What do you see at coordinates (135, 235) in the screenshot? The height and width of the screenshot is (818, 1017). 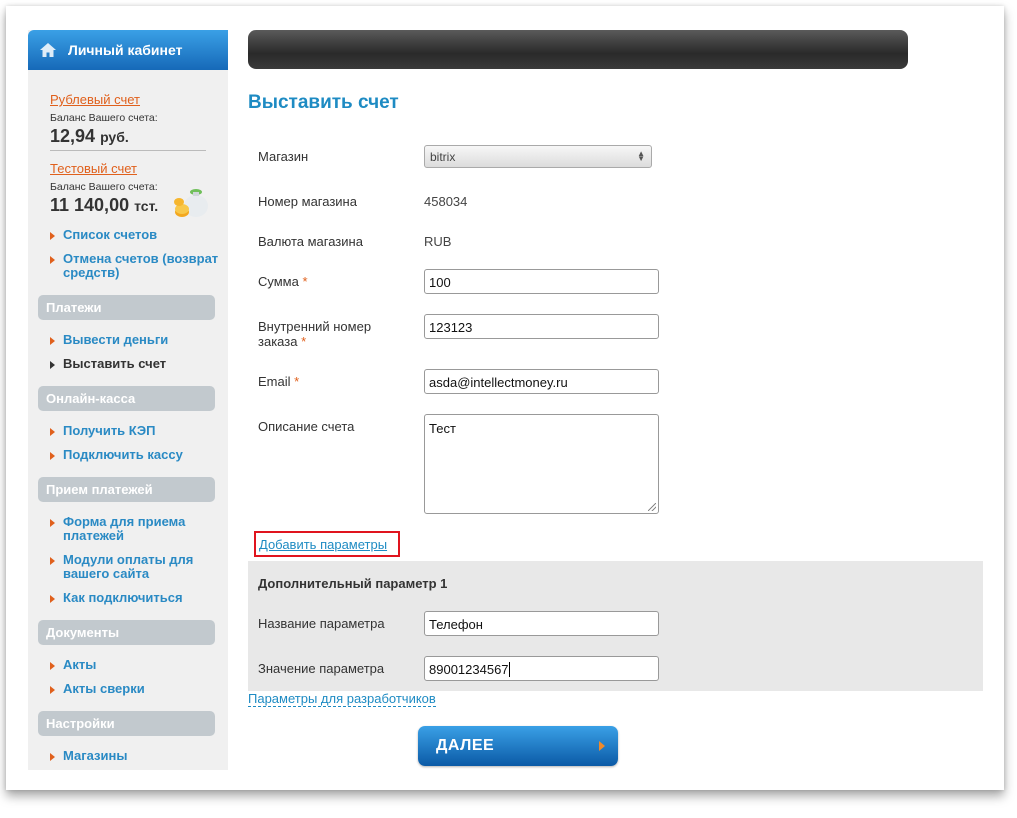 I see `sidebar-item-accounts-list: Список счетов` at bounding box center [135, 235].